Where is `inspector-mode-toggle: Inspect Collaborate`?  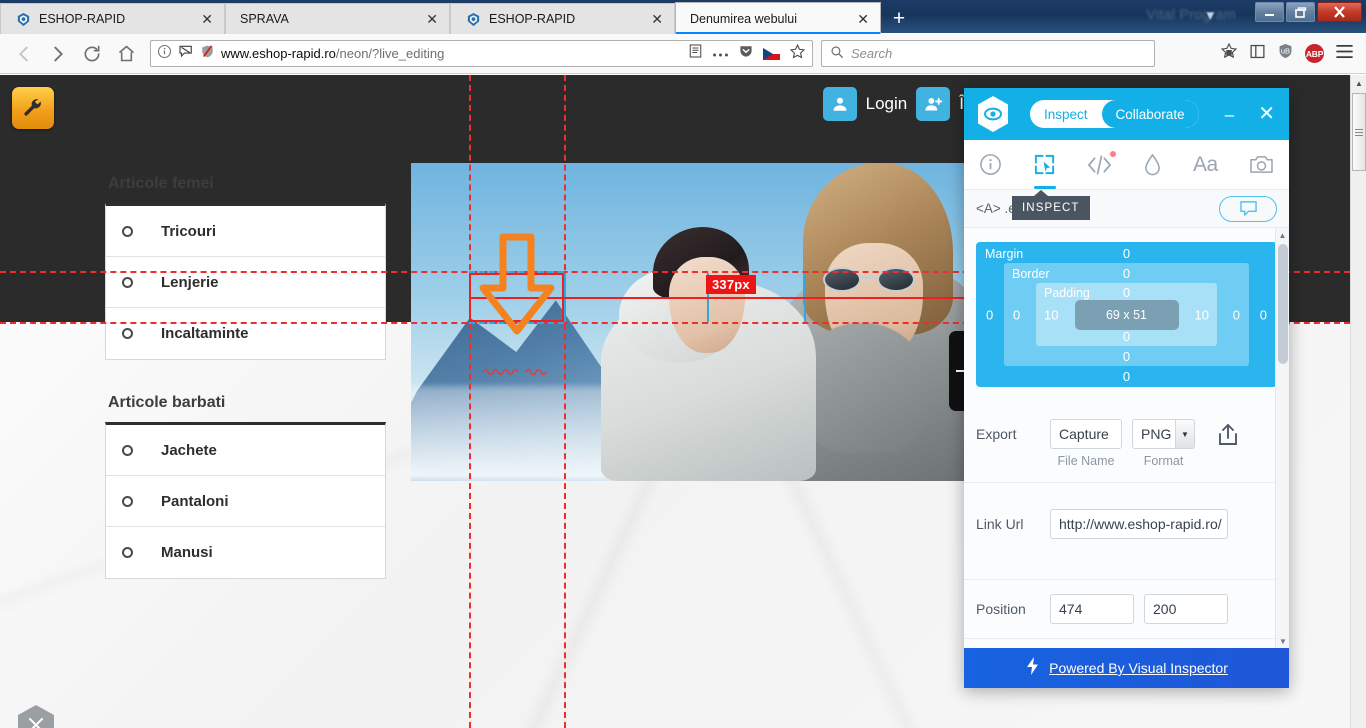 inspector-mode-toggle: Inspect Collaborate is located at coordinates (1114, 114).